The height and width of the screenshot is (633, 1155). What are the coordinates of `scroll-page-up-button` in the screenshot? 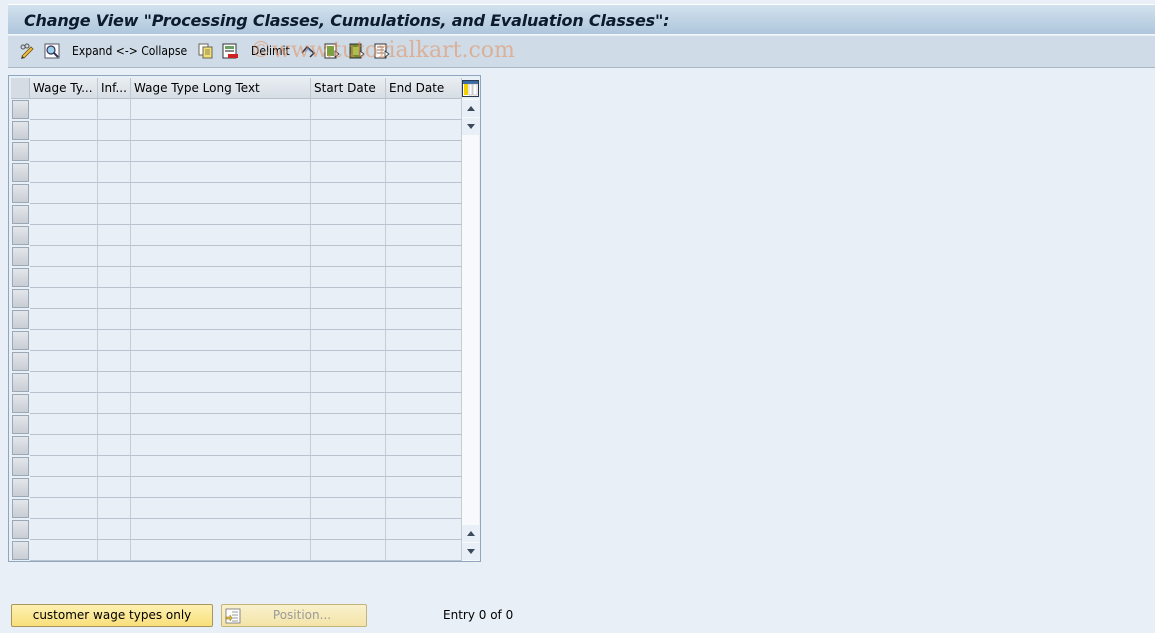 It's located at (470, 108).